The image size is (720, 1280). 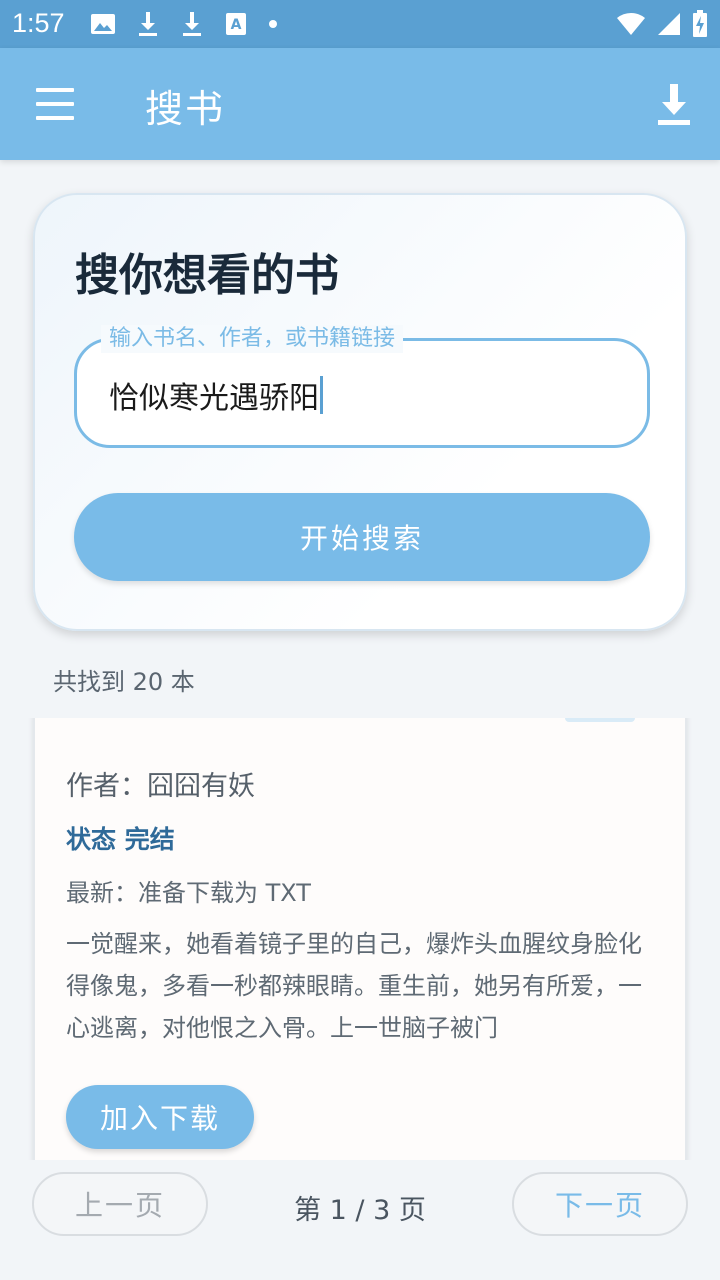 I want to click on search-input-label: 输入书名、作者，或书籍链接, so click(x=252, y=339).